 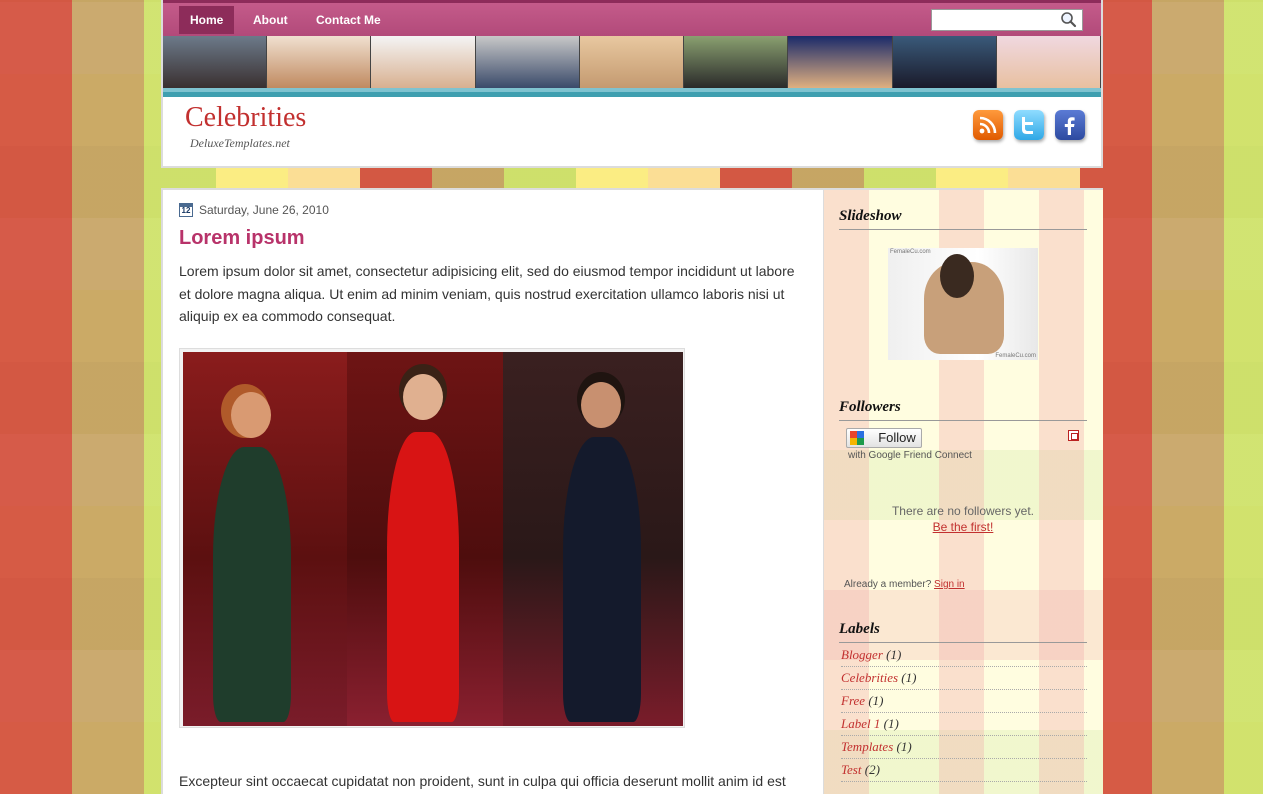 What do you see at coordinates (964, 701) in the screenshot?
I see `list-item: Free (1)` at bounding box center [964, 701].